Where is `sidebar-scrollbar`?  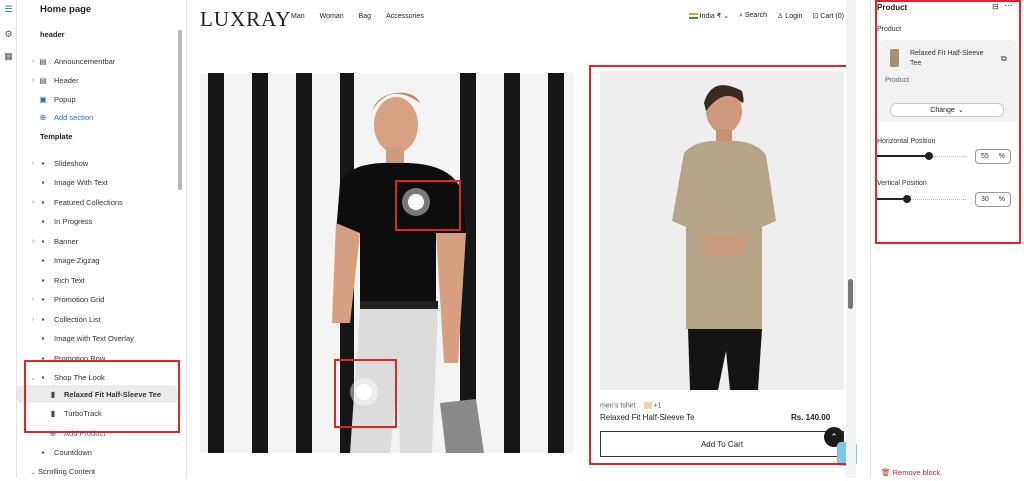
sidebar-scrollbar is located at coordinates (180, 110).